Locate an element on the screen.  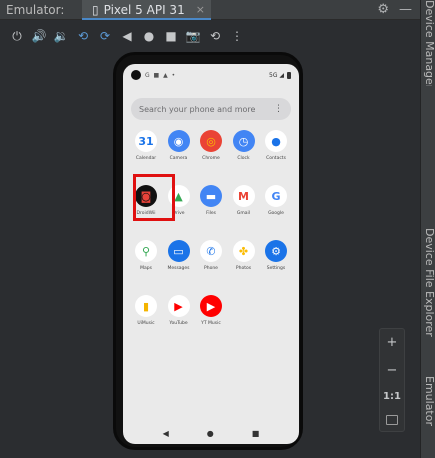
panel-title: Emulator: is located at coordinates (35, 9).